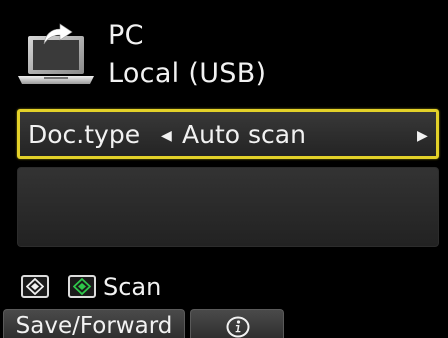  What do you see at coordinates (94, 323) in the screenshot?
I see `save-forward-button: Save/Forward` at bounding box center [94, 323].